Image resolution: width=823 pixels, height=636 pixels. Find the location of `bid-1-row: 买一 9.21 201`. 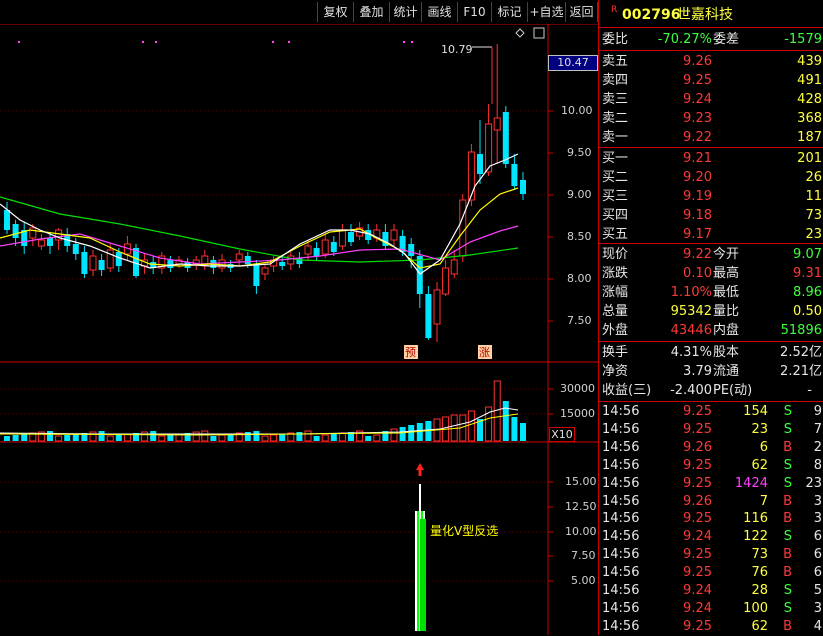

bid-1-row: 买一 9.21 201 is located at coordinates (711, 158).